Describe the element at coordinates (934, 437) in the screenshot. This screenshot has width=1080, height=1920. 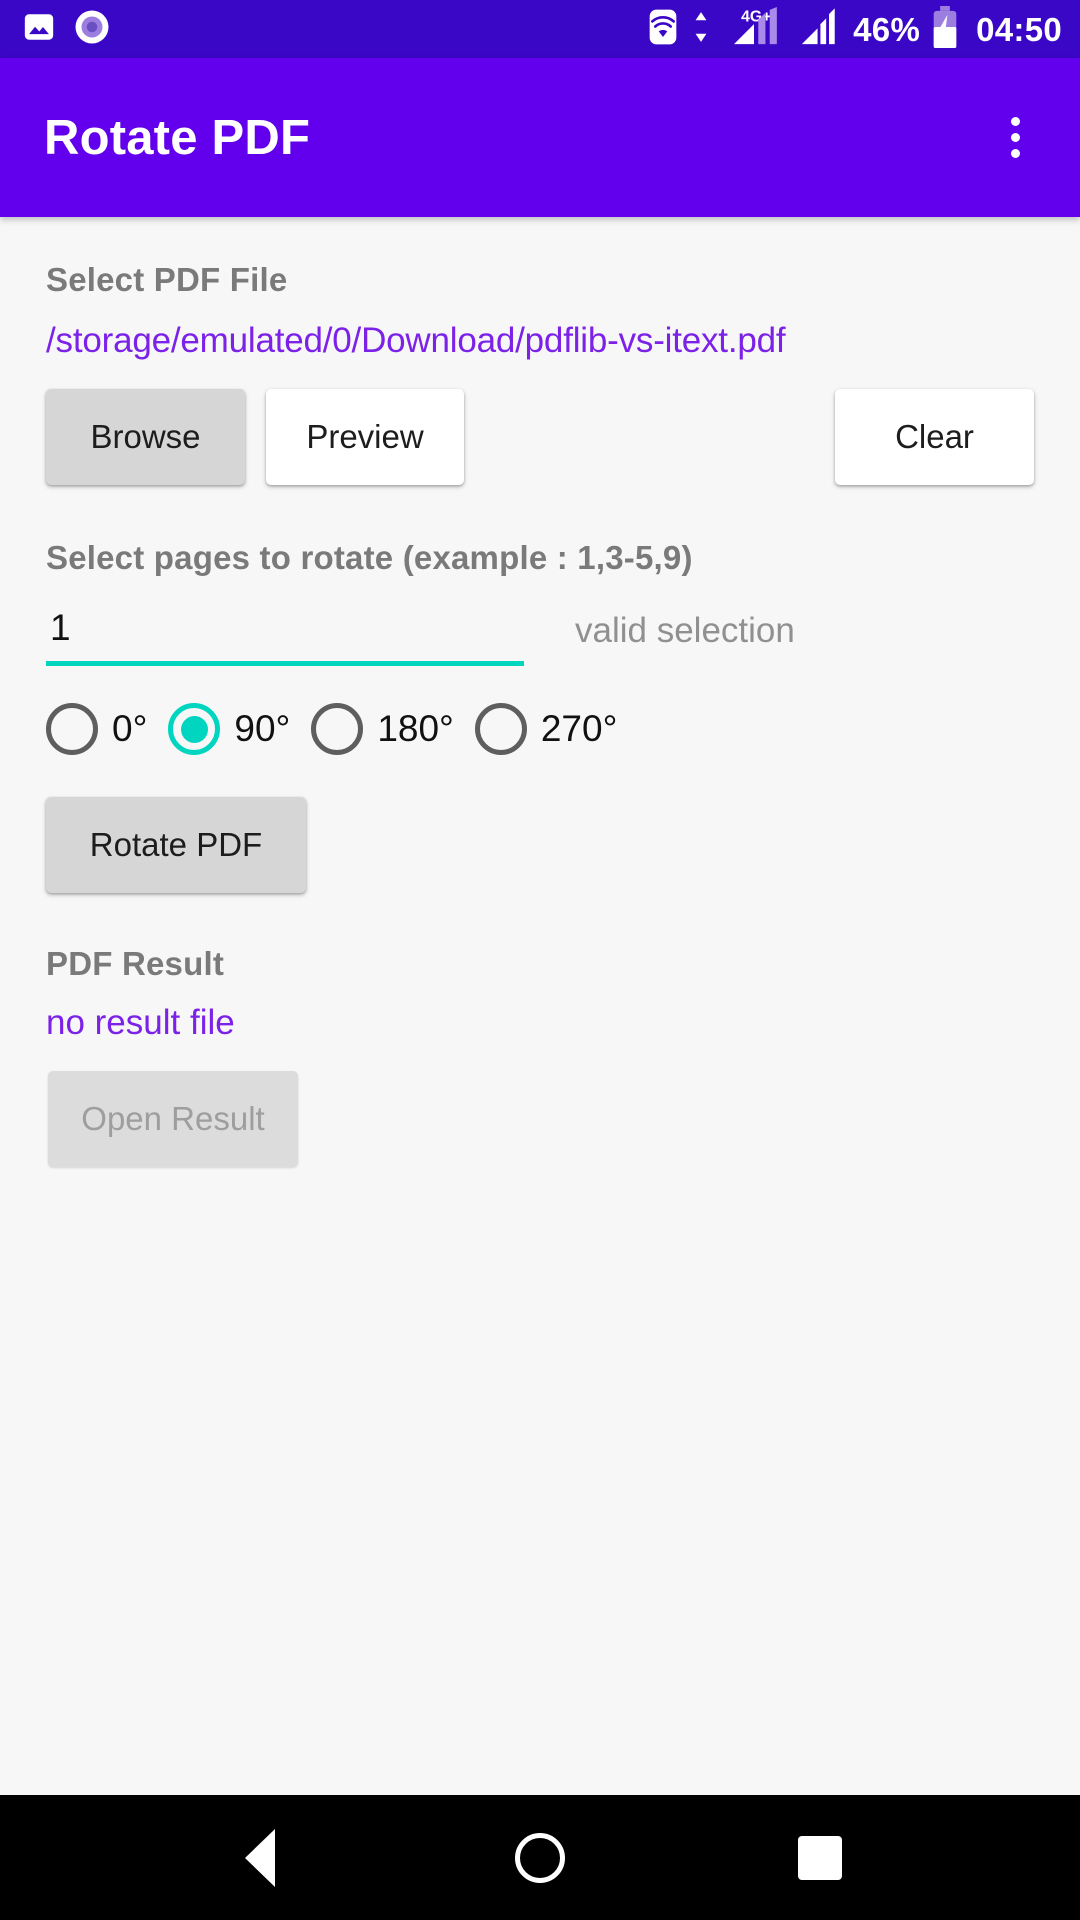
I see `clear-button: Clear` at that location.